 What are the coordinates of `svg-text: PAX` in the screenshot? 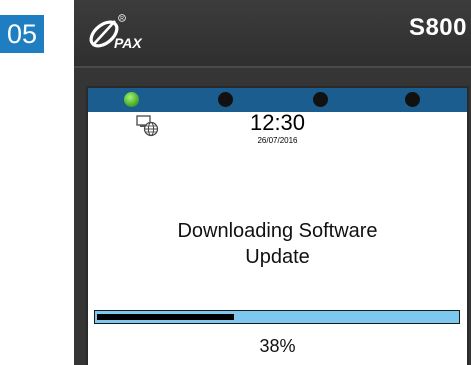 It's located at (128, 43).